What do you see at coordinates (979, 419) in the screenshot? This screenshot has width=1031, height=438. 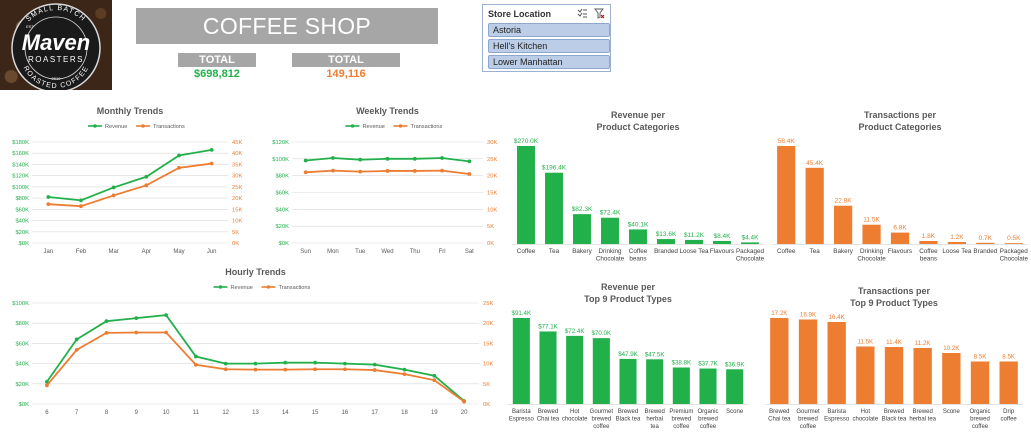 I see `bar-category-label: Organic brewed coffee` at bounding box center [979, 419].